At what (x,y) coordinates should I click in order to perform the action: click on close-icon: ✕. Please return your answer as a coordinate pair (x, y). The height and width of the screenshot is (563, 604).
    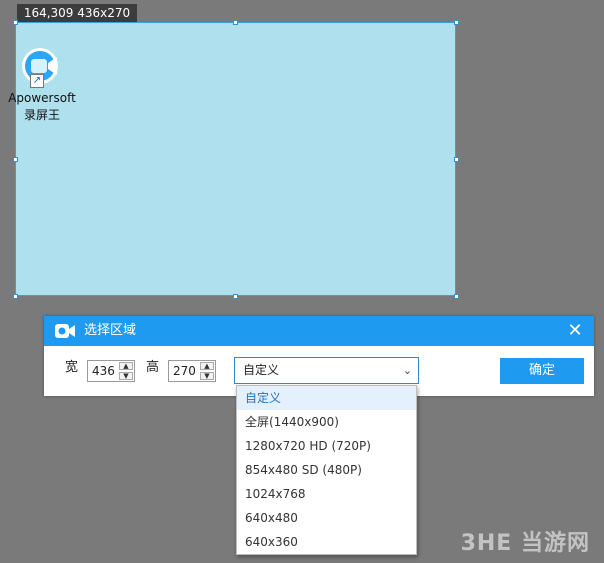
    Looking at the image, I should click on (575, 331).